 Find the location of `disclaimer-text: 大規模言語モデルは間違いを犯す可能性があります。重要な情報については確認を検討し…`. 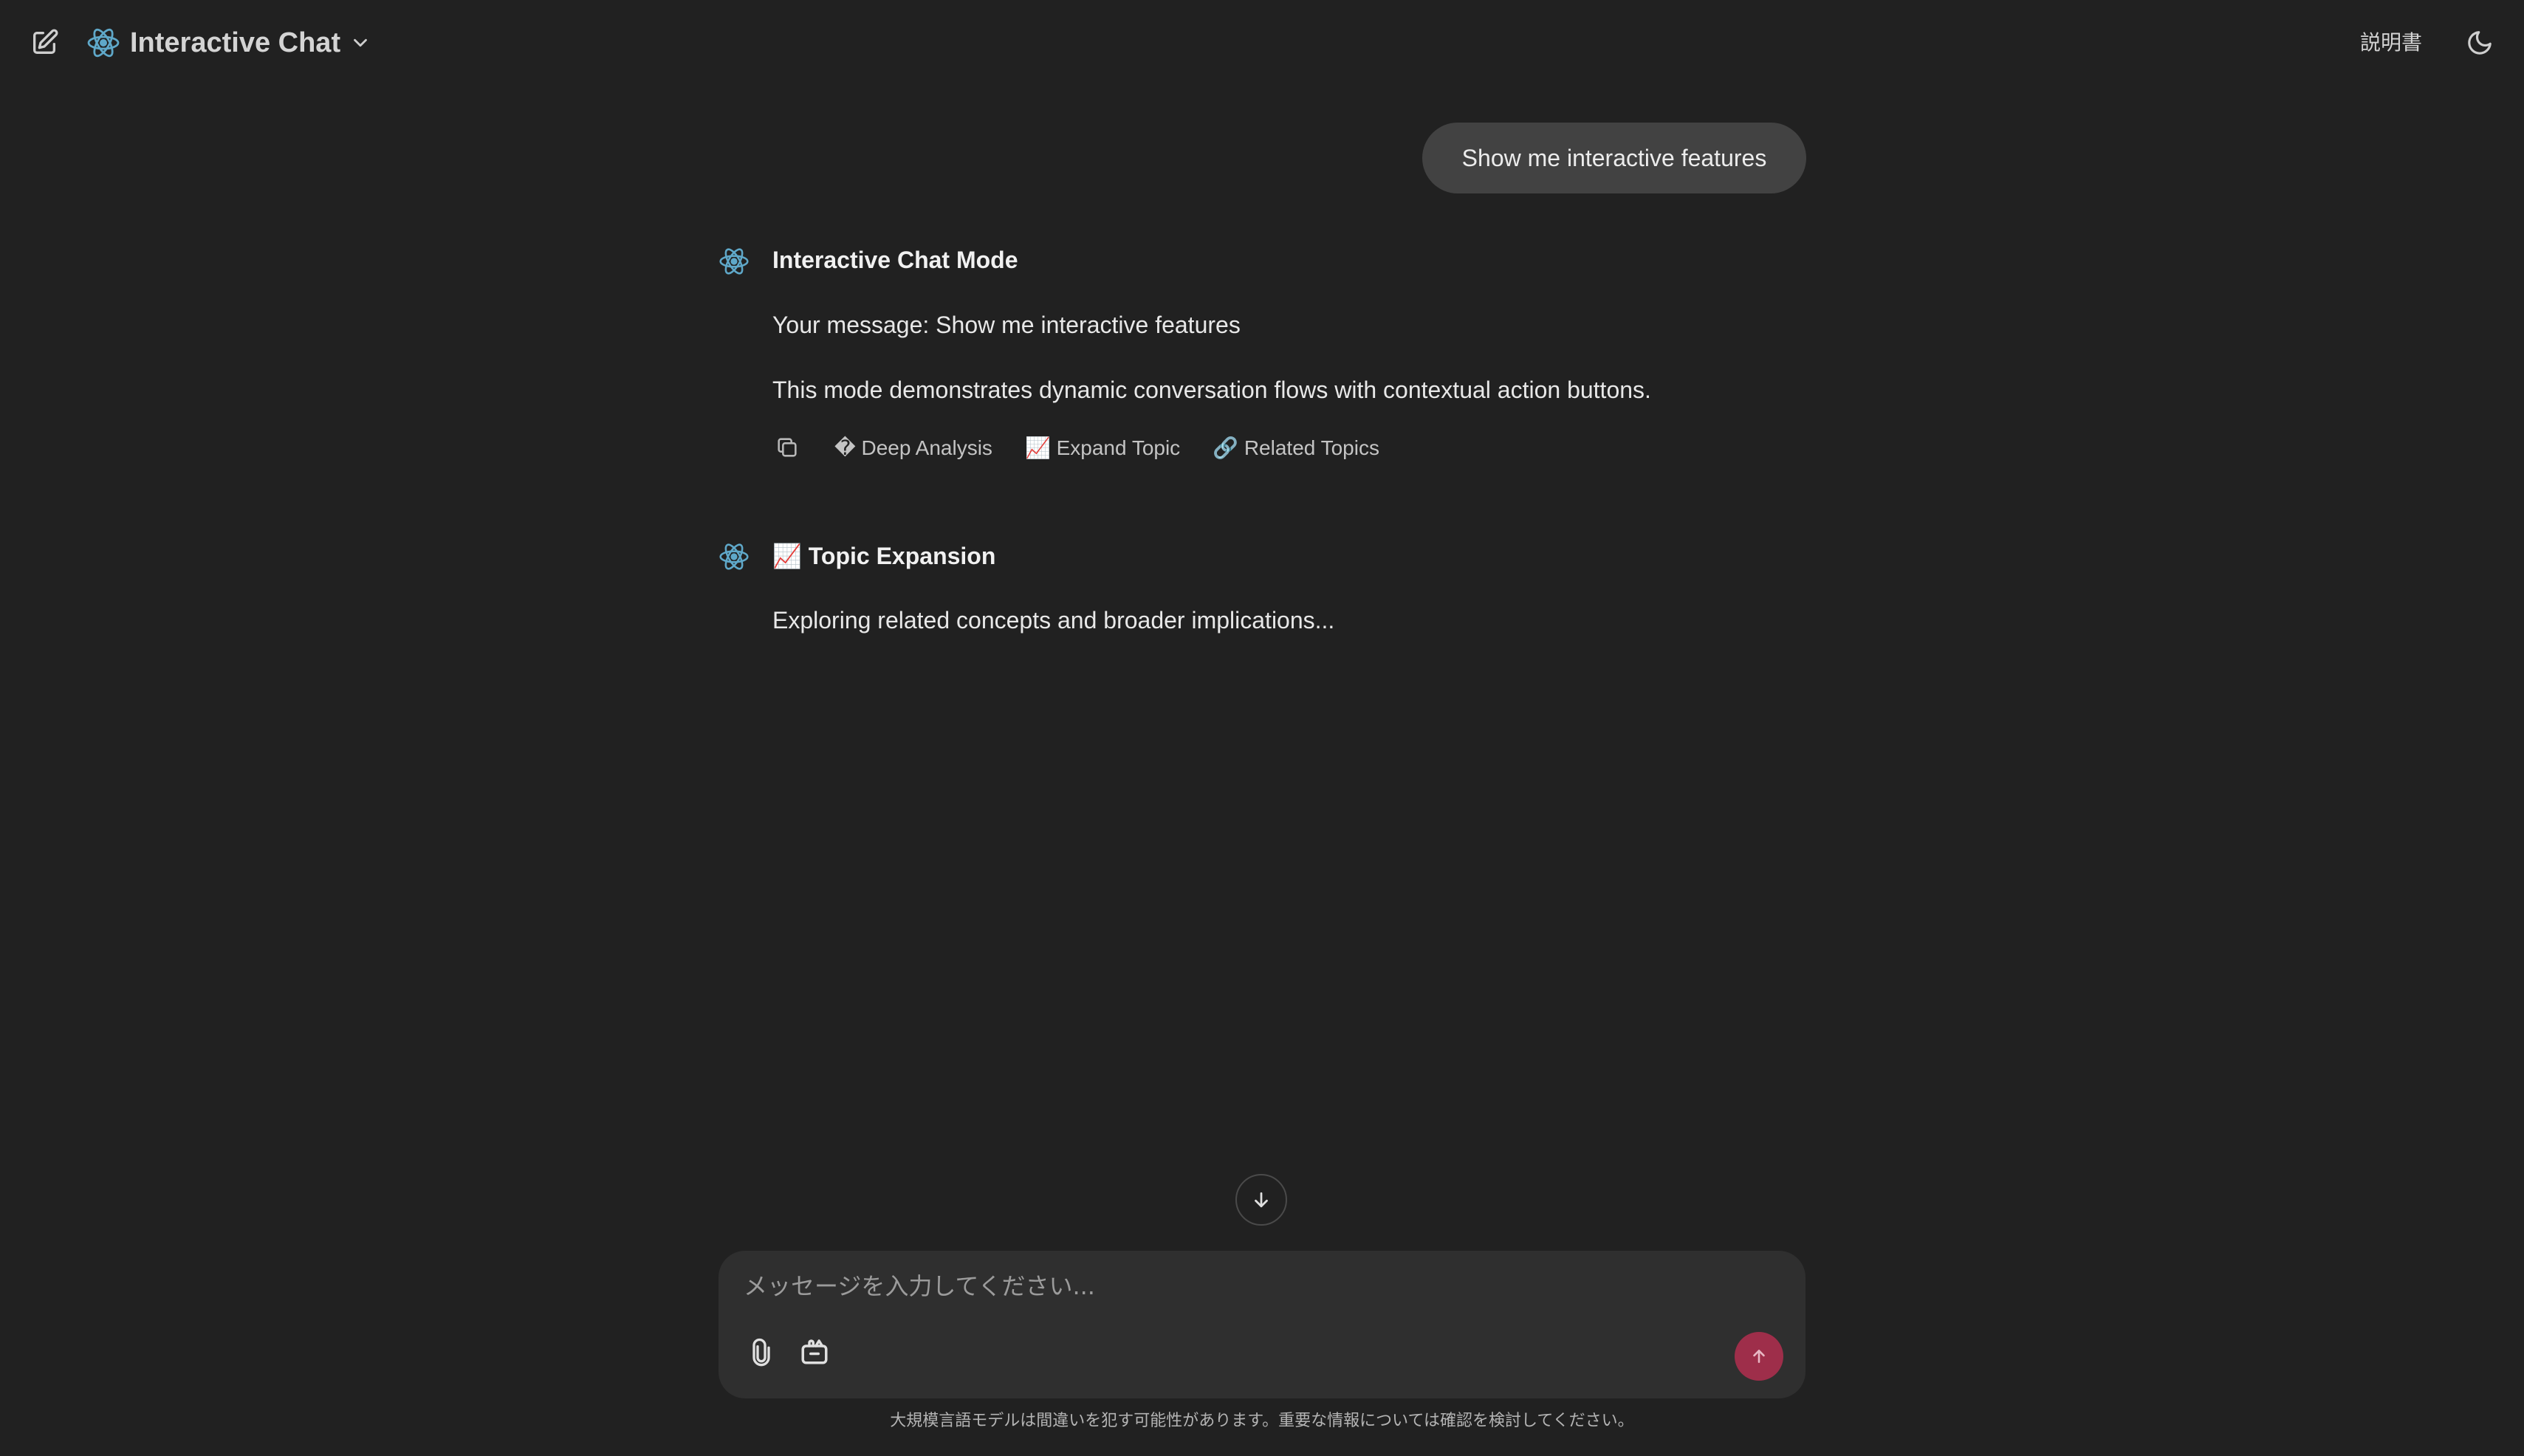

disclaimer-text: 大規模言語モデルは間違いを犯す可能性があります。重要な情報については確認を検討し… is located at coordinates (1262, 1421).